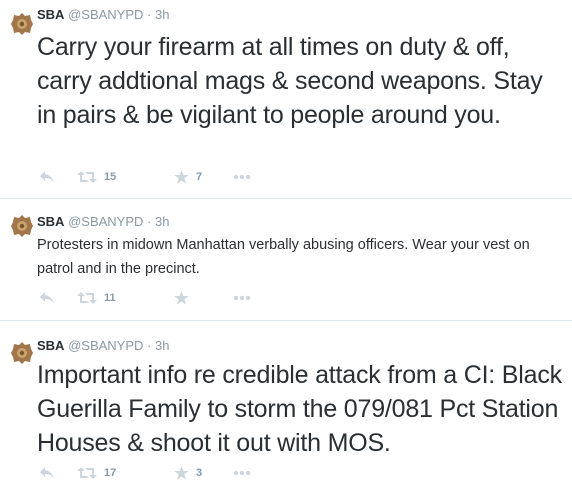 Image resolution: width=572 pixels, height=493 pixels. I want to click on tweet-actions: 11, so click(187, 298).